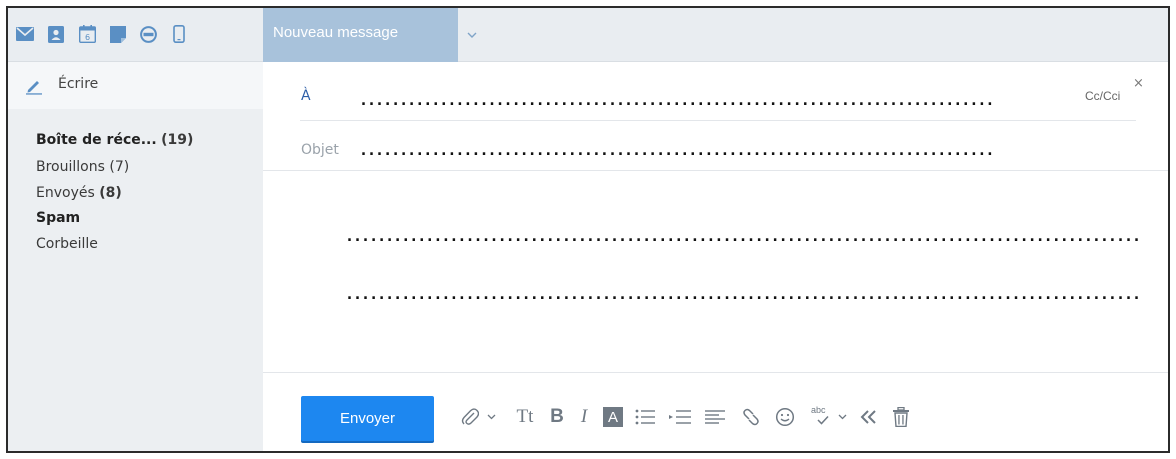 The width and height of the screenshot is (1176, 459). Describe the element at coordinates (34, 86) in the screenshot. I see `pencil-icon` at that location.